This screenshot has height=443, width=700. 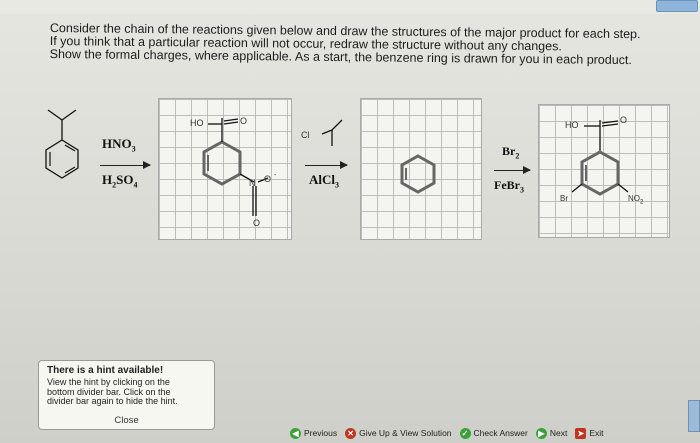 What do you see at coordinates (418, 174) in the screenshot?
I see `product-2-benzene` at bounding box center [418, 174].